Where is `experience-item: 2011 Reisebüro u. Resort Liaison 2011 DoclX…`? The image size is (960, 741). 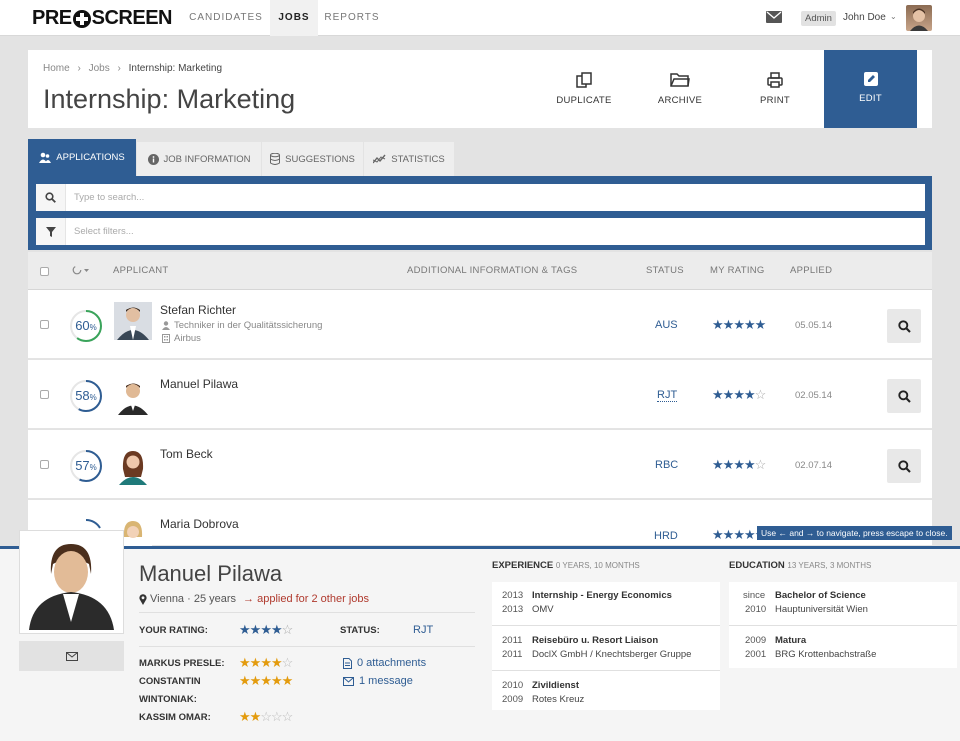
experience-item: 2011 Reisebüro u. Resort Liaison 2011 DoclX… is located at coordinates (606, 648).